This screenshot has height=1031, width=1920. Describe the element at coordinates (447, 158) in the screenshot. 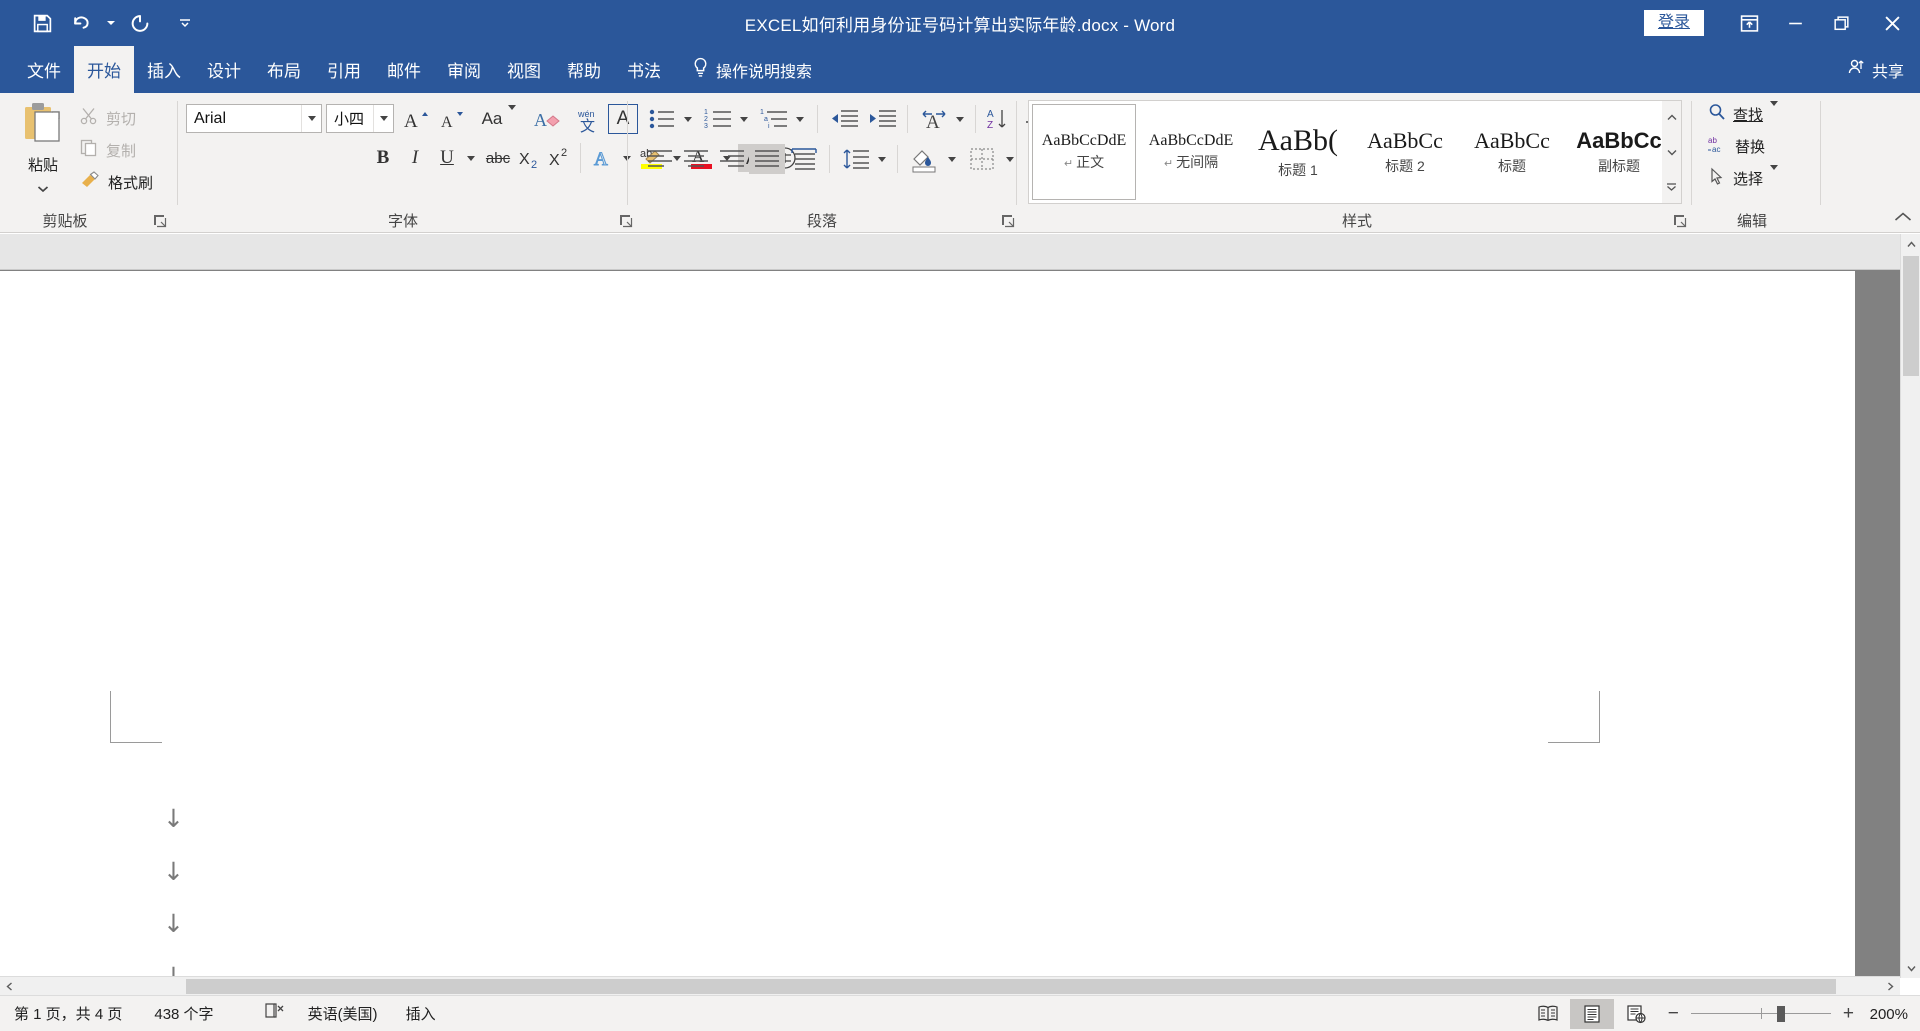

I see `underline-icon: U` at that location.